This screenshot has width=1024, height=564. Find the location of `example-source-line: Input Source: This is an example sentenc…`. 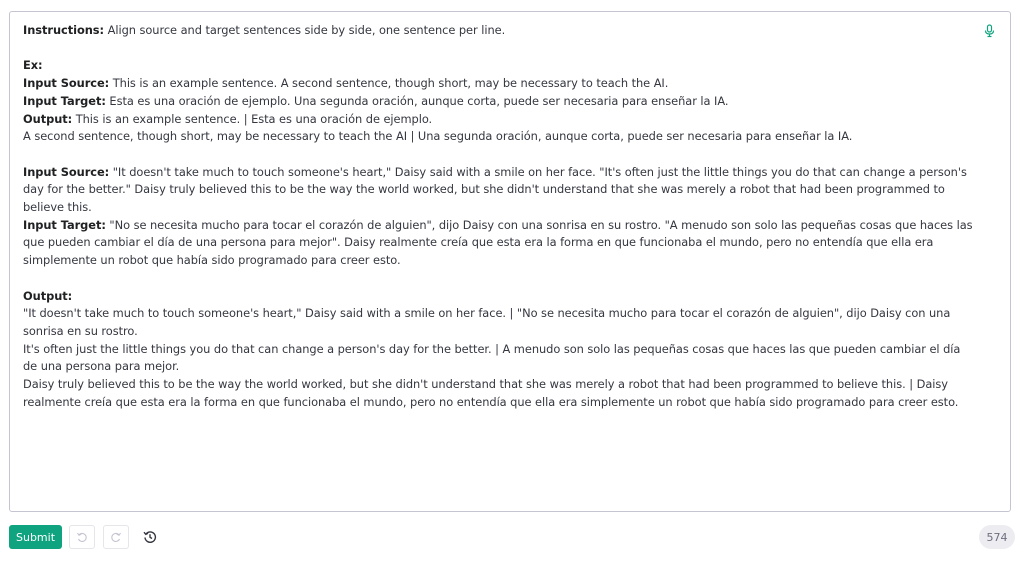

example-source-line: Input Source: This is an example sentenc… is located at coordinates (500, 84).